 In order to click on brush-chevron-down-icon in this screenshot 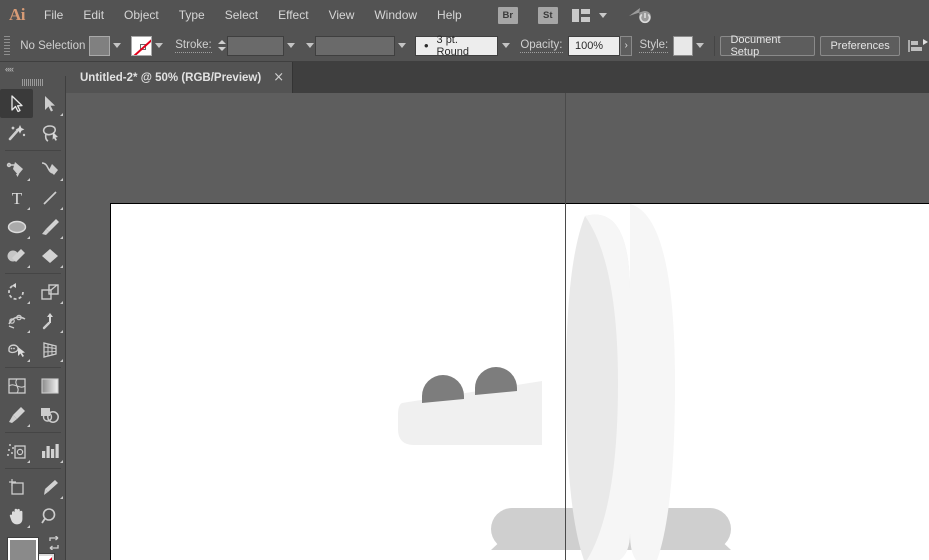, I will do `click(505, 46)`.